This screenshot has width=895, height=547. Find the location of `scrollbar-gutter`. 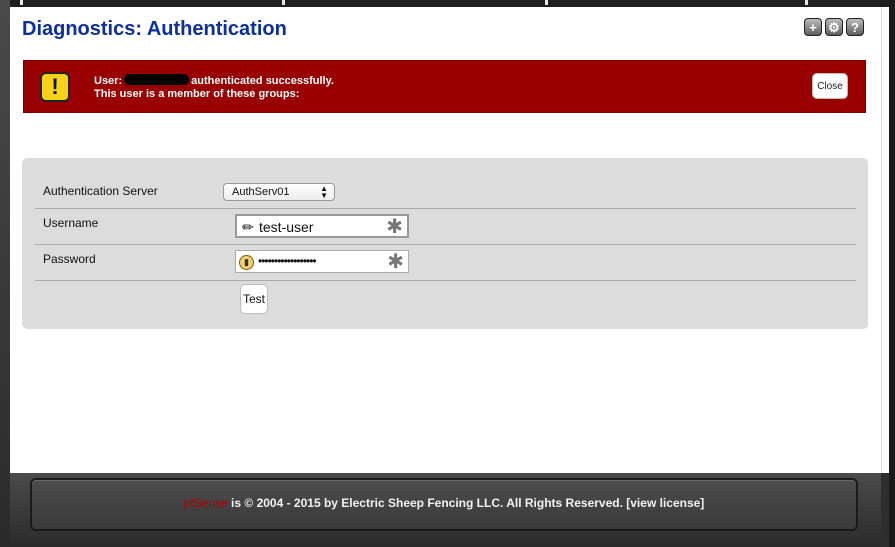

scrollbar-gutter is located at coordinates (885, 240).